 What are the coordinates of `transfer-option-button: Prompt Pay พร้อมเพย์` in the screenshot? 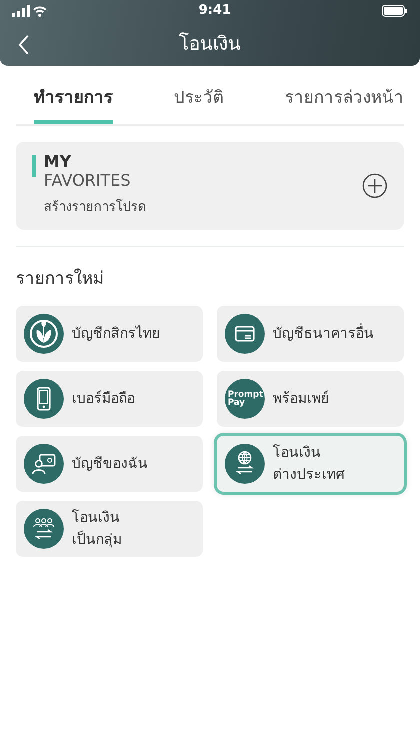 It's located at (310, 399).